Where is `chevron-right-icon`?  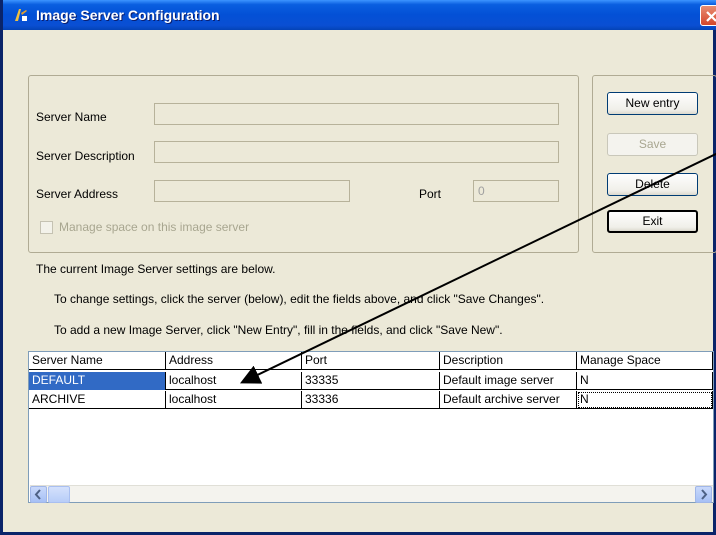
chevron-right-icon is located at coordinates (704, 494).